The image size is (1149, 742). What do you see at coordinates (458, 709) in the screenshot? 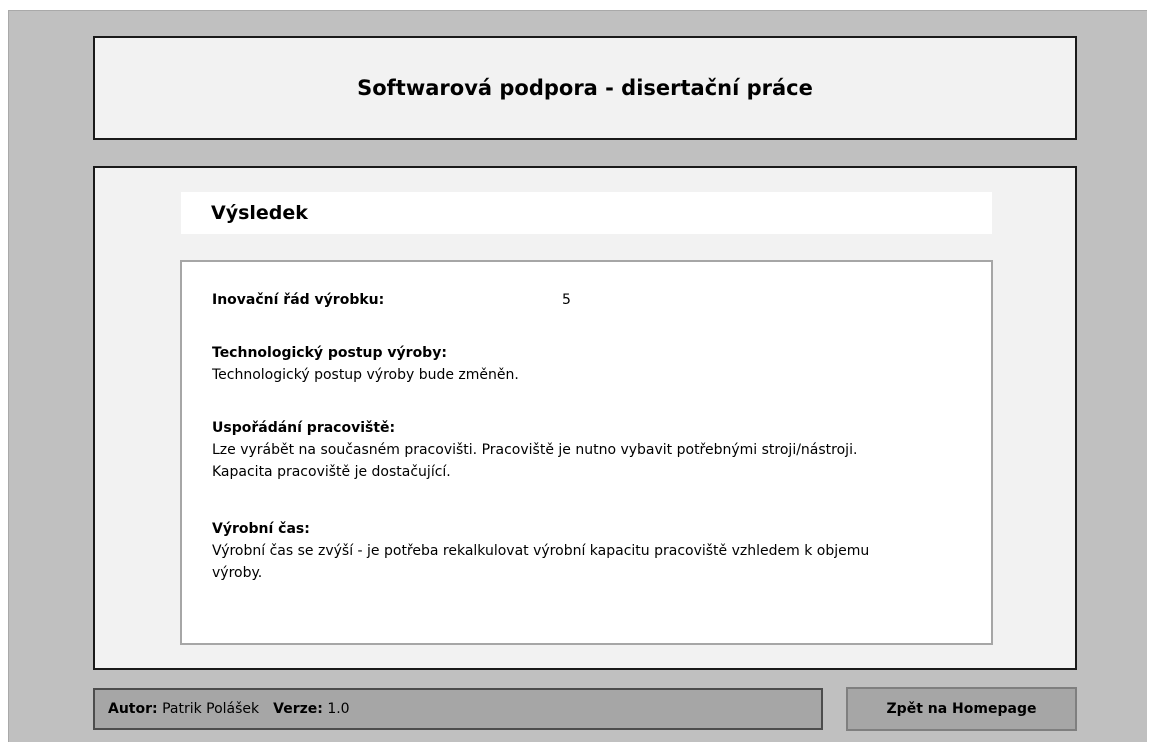
I see `footer-info-bar: Autor: Patrik Polášek Verze: 1.0` at bounding box center [458, 709].